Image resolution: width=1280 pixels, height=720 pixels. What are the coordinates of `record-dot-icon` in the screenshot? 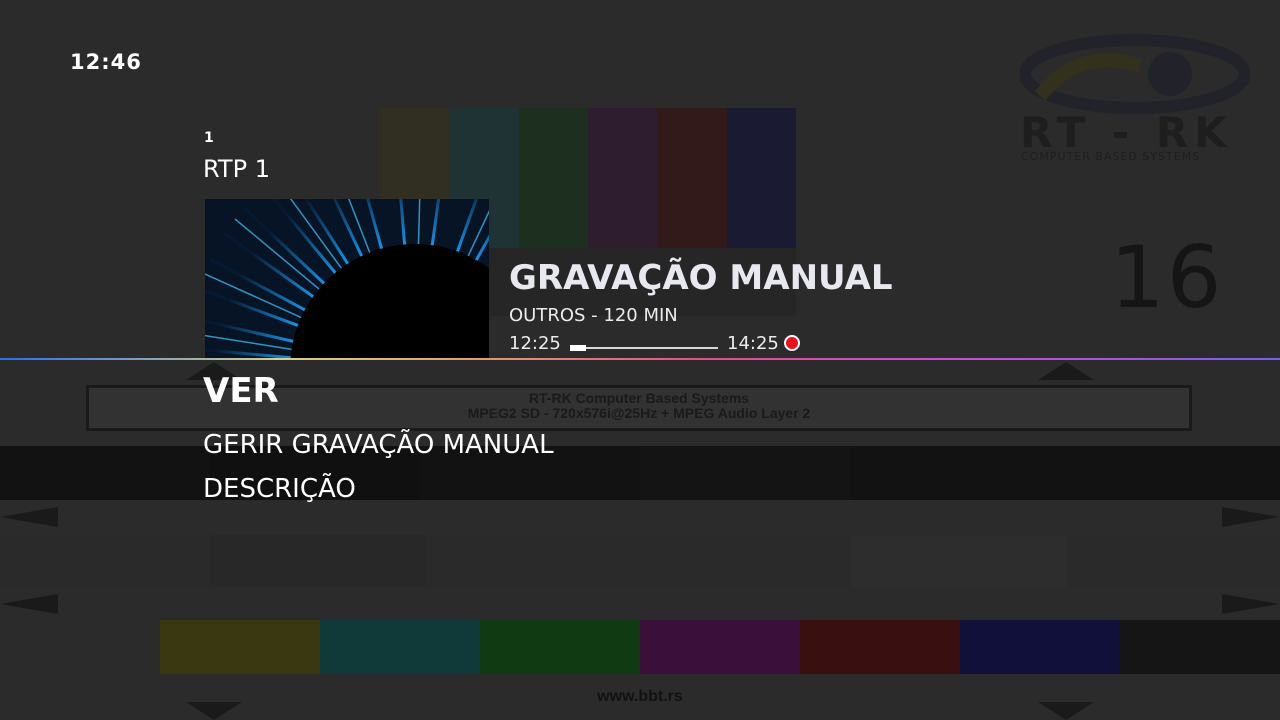 It's located at (792, 343).